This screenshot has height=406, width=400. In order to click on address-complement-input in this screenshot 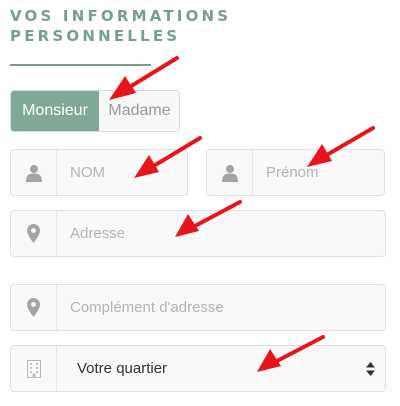, I will do `click(221, 307)`.